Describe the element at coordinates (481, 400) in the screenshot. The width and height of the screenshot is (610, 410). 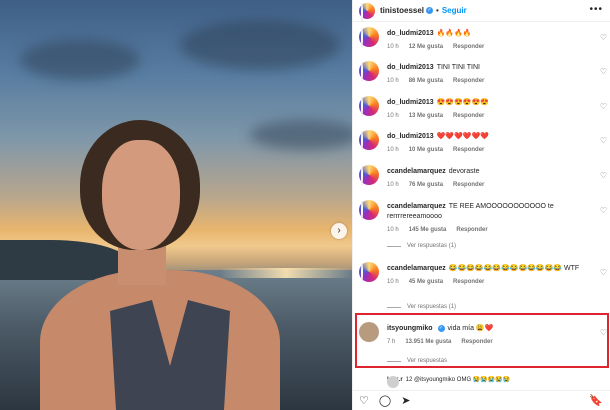
I see `post-actions: ♡ ◯ ➤ 🔖` at that location.